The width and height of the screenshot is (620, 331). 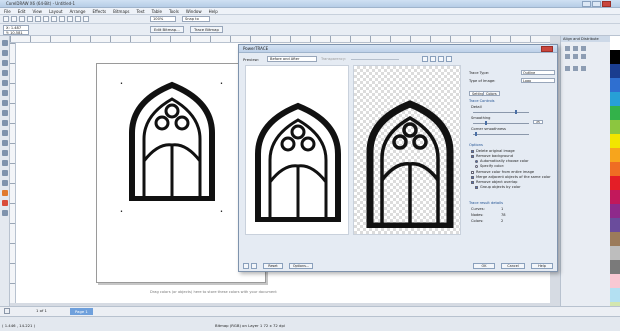 What do you see at coordinates (476, 187) in the screenshot?
I see `group-by-color-checkbox` at bounding box center [476, 187].